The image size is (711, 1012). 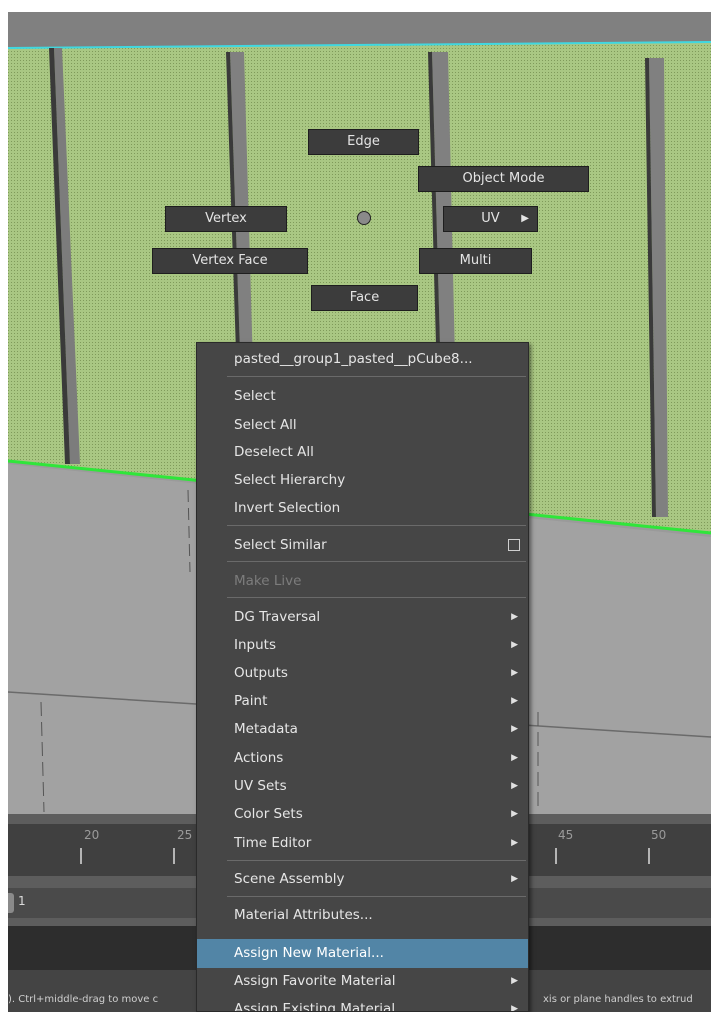 What do you see at coordinates (289, 879) in the screenshot?
I see `menu-item-label: Scene Assembly` at bounding box center [289, 879].